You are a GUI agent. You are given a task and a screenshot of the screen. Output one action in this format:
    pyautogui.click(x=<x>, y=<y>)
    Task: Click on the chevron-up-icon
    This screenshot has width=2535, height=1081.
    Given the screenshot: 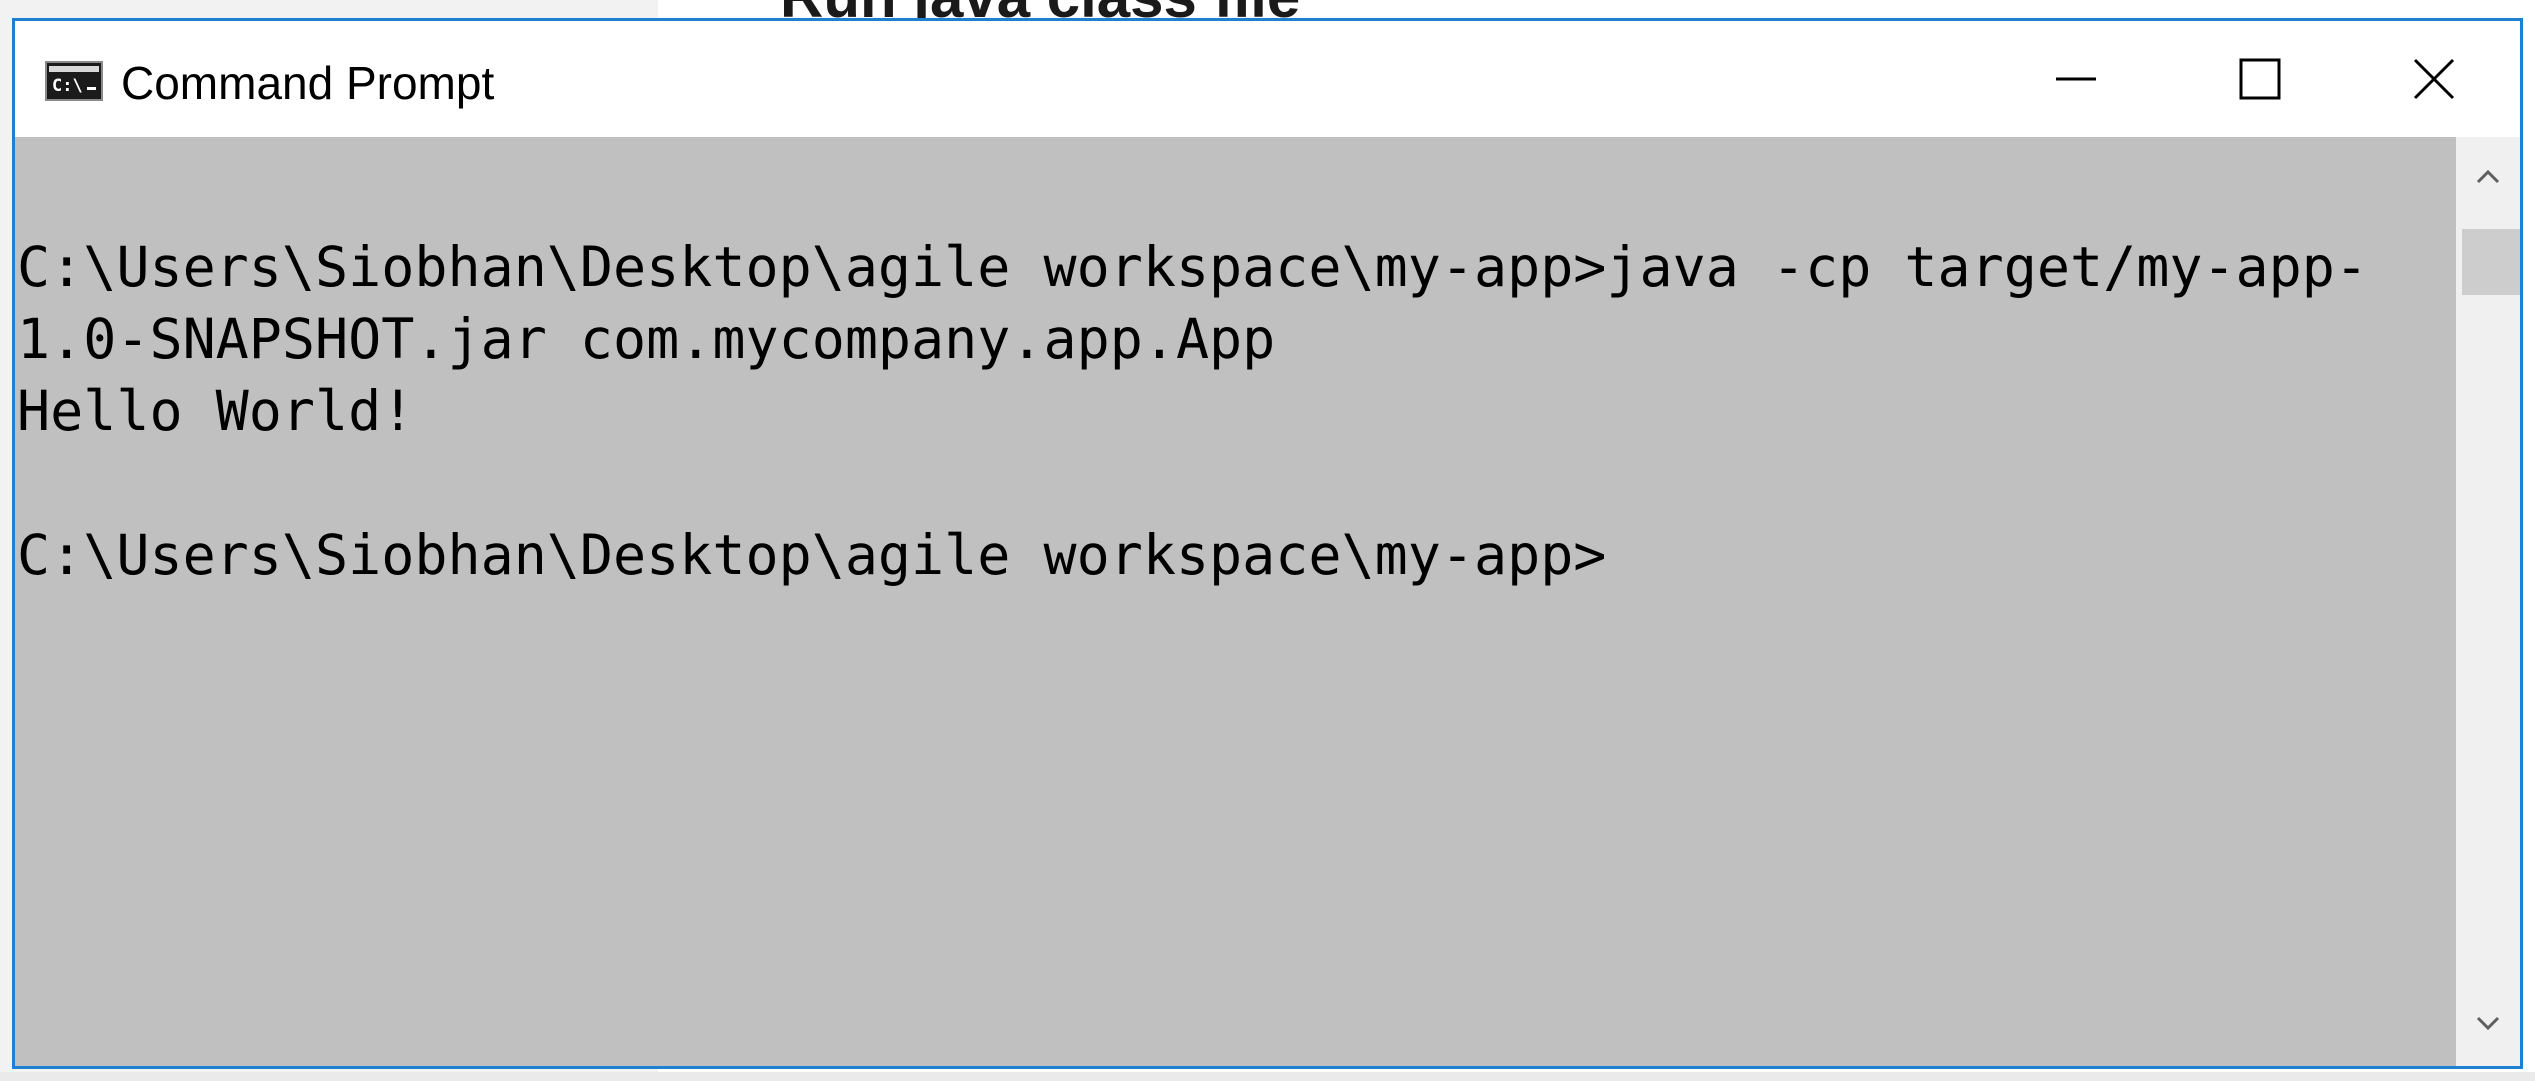 What is the action you would take?
    pyautogui.click(x=2488, y=176)
    